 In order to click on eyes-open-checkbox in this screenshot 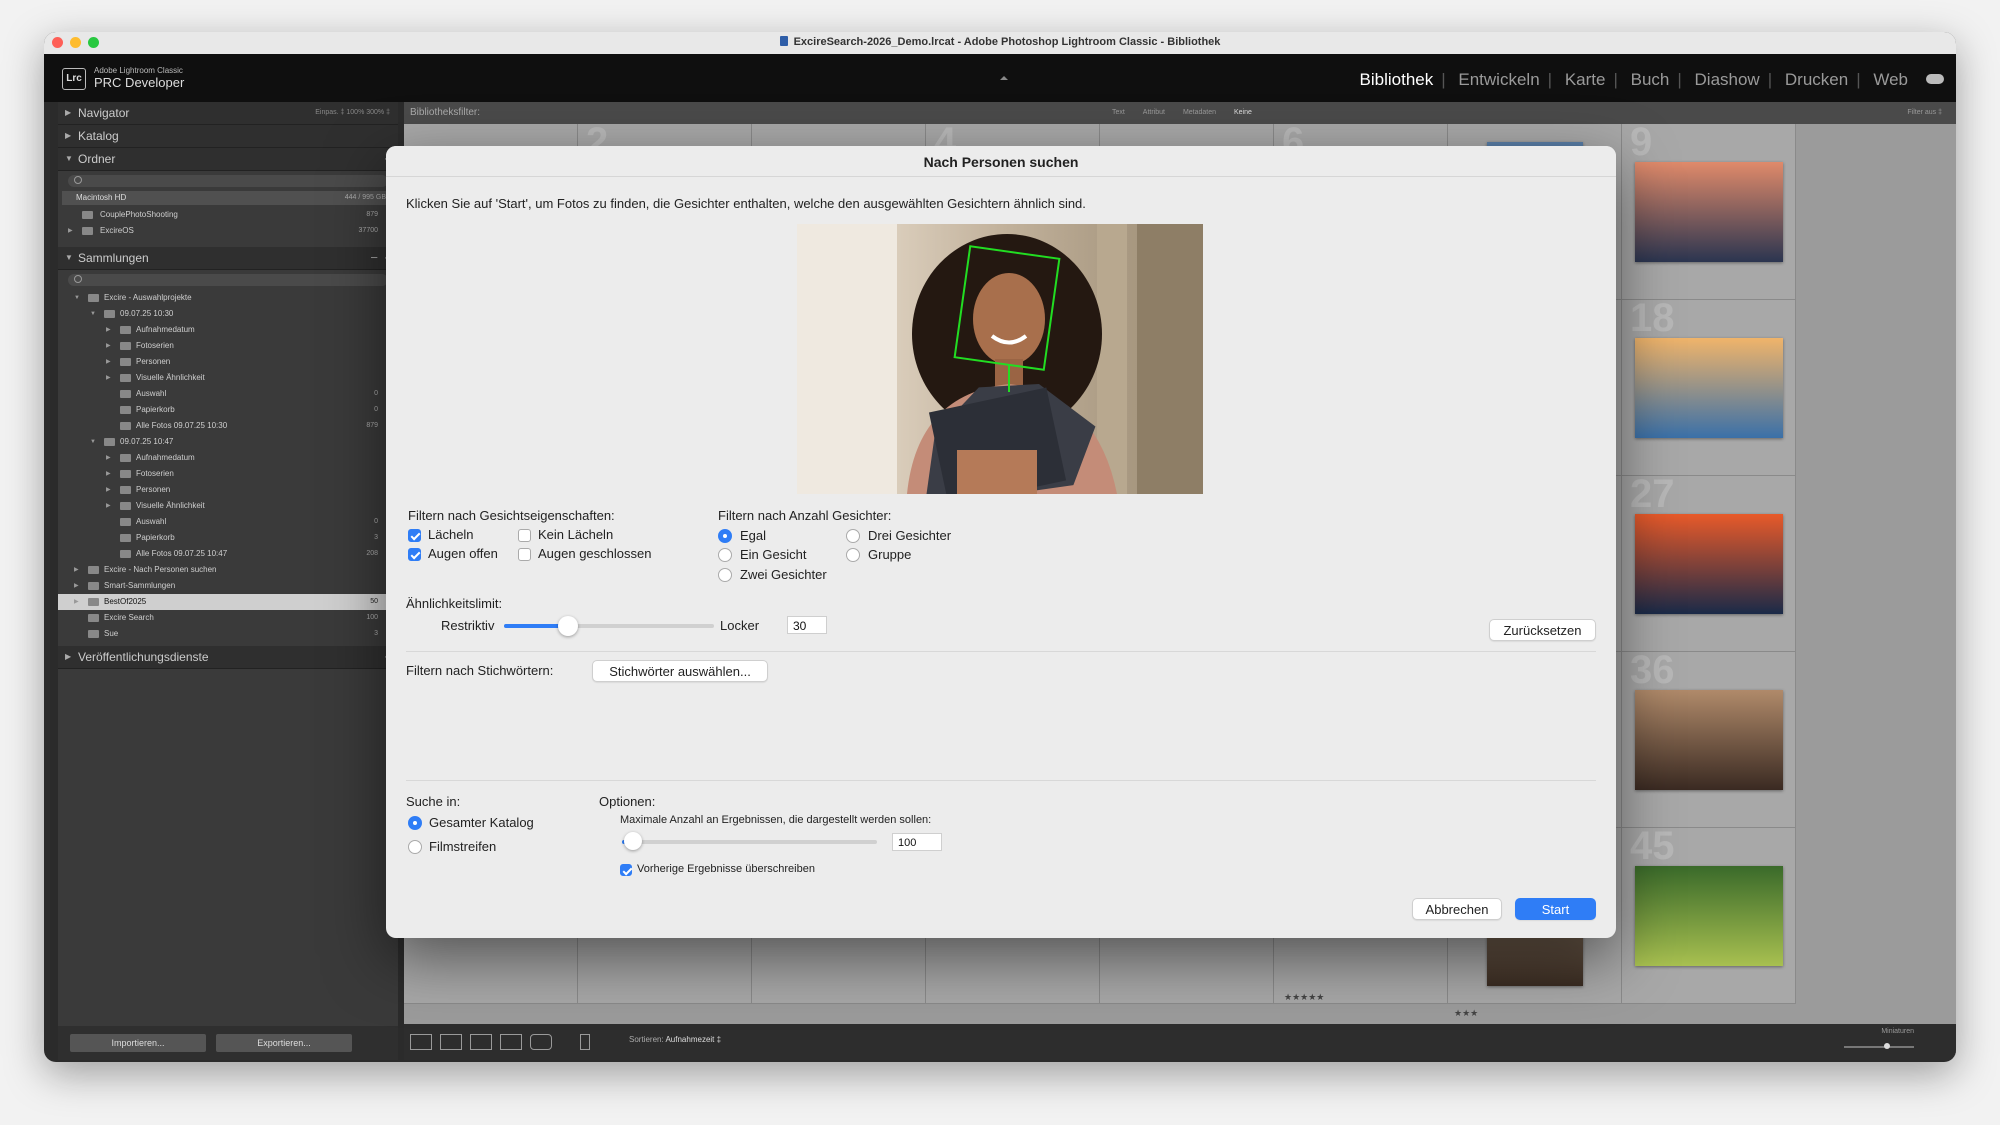, I will do `click(414, 554)`.